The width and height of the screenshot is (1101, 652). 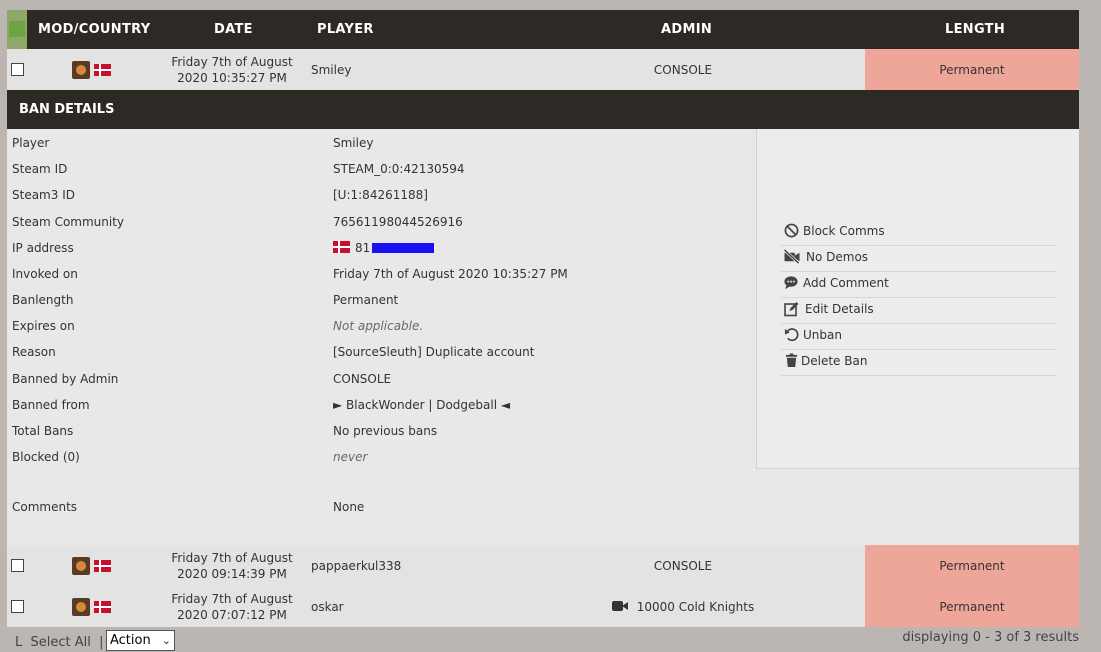 I want to click on label-banned-from: Banned from, so click(x=51, y=405).